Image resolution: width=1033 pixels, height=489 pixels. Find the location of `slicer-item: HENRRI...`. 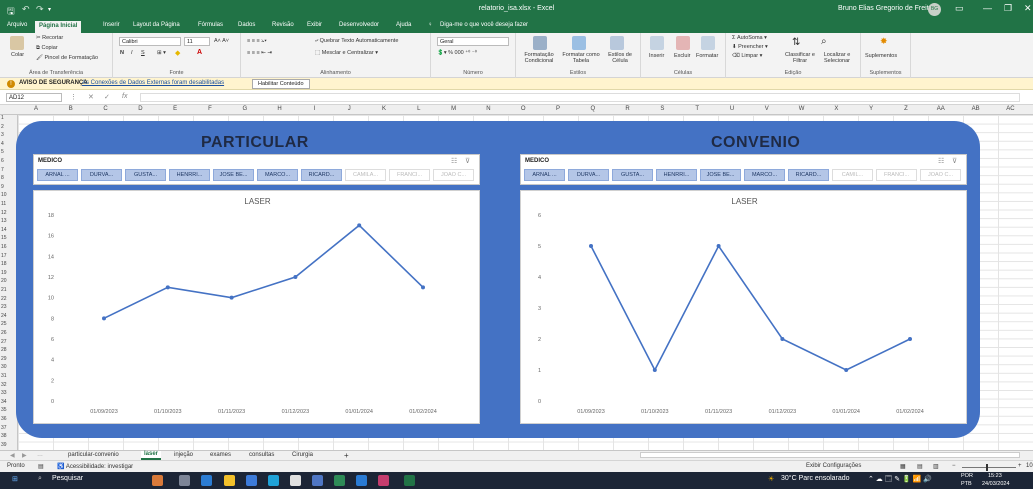

slicer-item: HENRRI... is located at coordinates (189, 175).